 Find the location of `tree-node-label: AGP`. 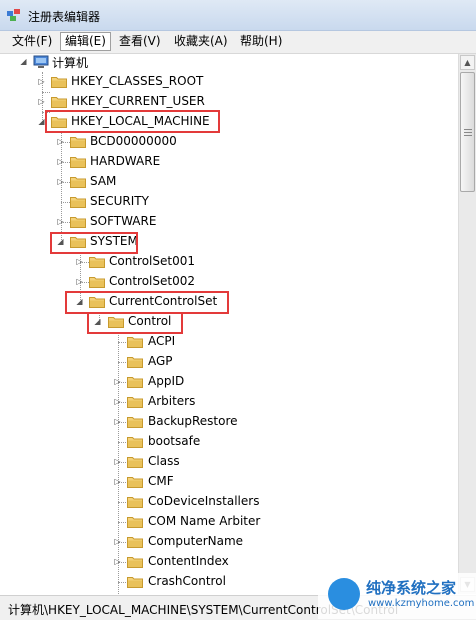

tree-node-label: AGP is located at coordinates (160, 361).